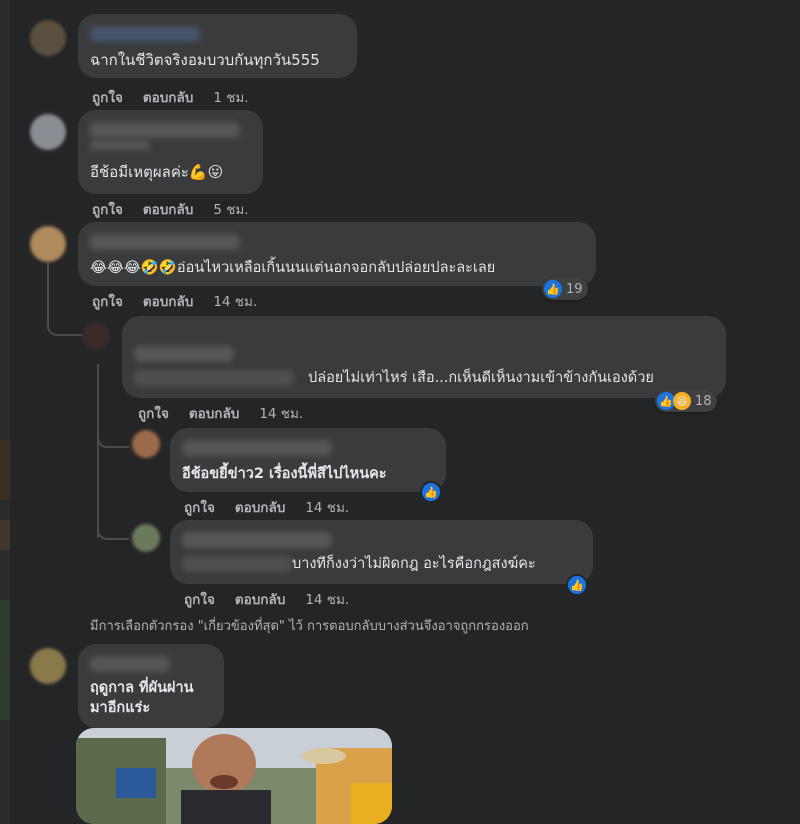  What do you see at coordinates (230, 97) in the screenshot?
I see `timestamp: 1 ชม.` at bounding box center [230, 97].